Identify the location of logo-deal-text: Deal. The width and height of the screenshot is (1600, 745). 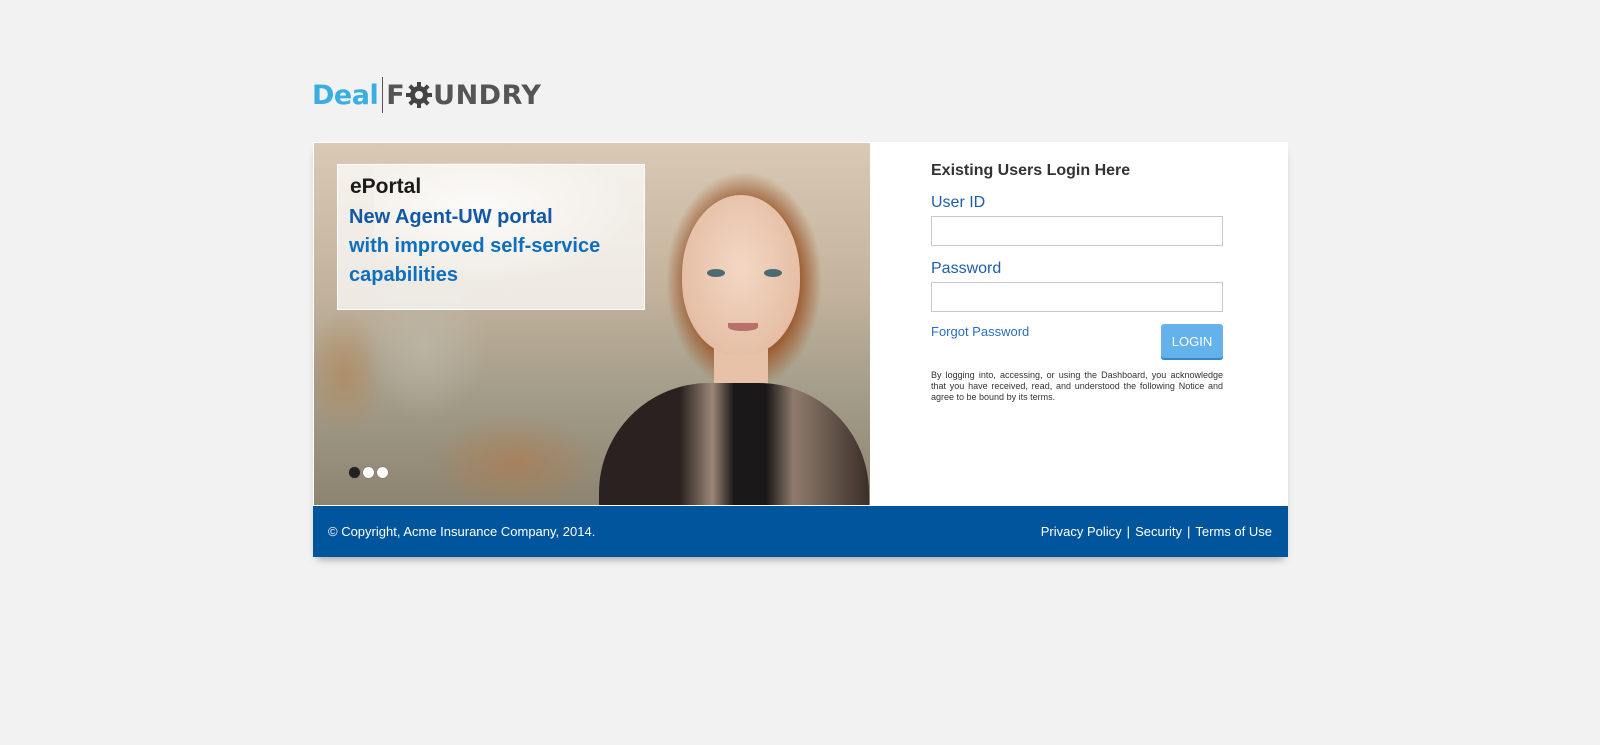
(345, 95).